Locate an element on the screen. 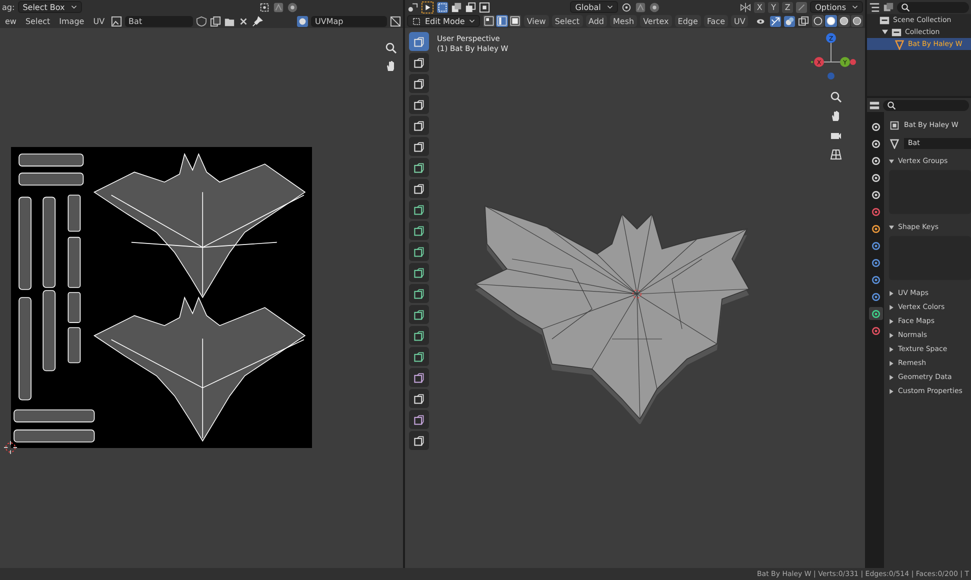  uv-map-field: UVMap is located at coordinates (349, 21).